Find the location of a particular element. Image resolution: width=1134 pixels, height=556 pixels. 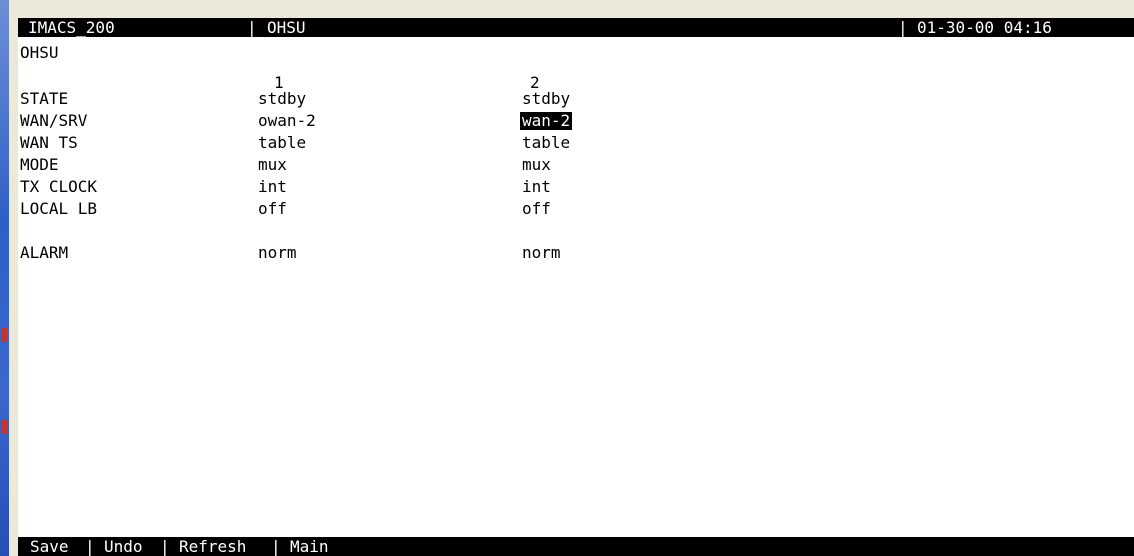

row-label-mode: MODE is located at coordinates (39, 164).